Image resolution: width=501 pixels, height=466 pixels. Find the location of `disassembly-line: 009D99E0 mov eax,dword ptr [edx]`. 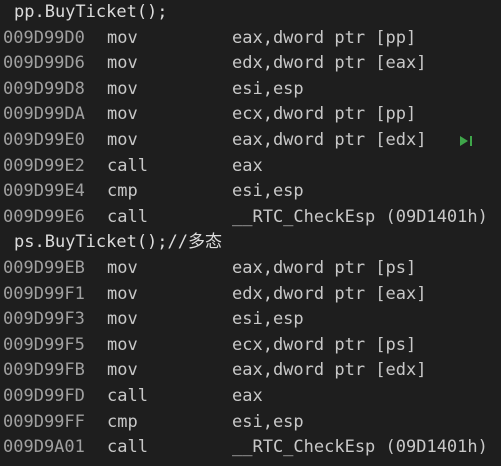

disassembly-line: 009D99E0 mov eax,dword ptr [edx] is located at coordinates (250, 141).